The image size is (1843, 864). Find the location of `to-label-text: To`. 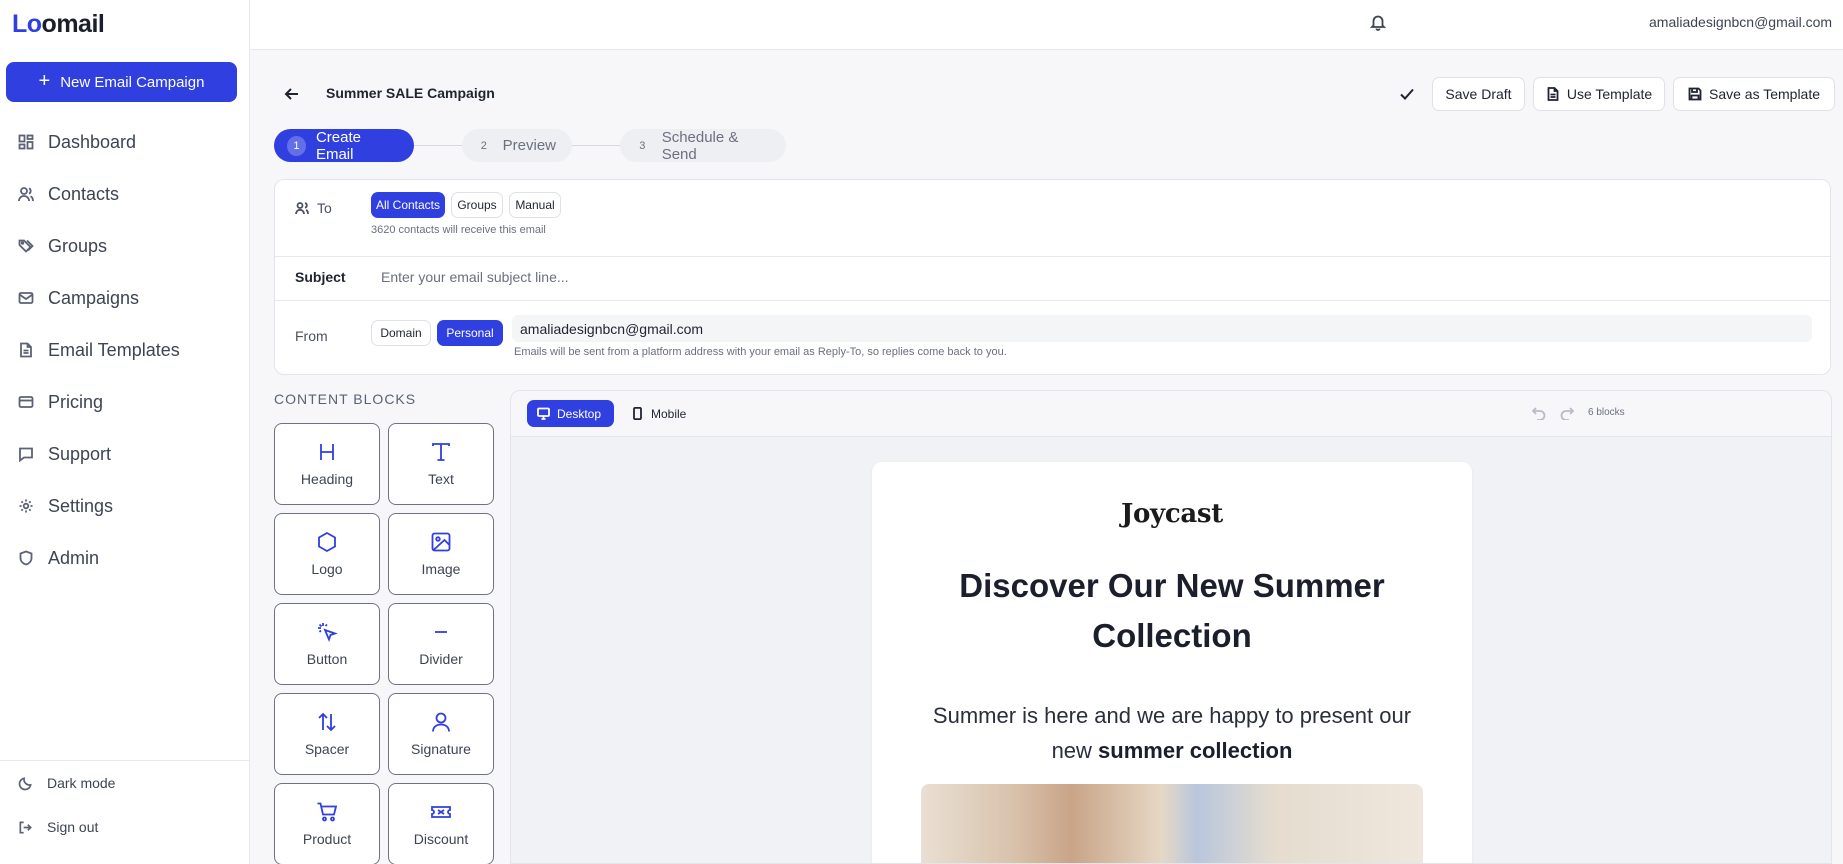

to-label-text: To is located at coordinates (324, 208).